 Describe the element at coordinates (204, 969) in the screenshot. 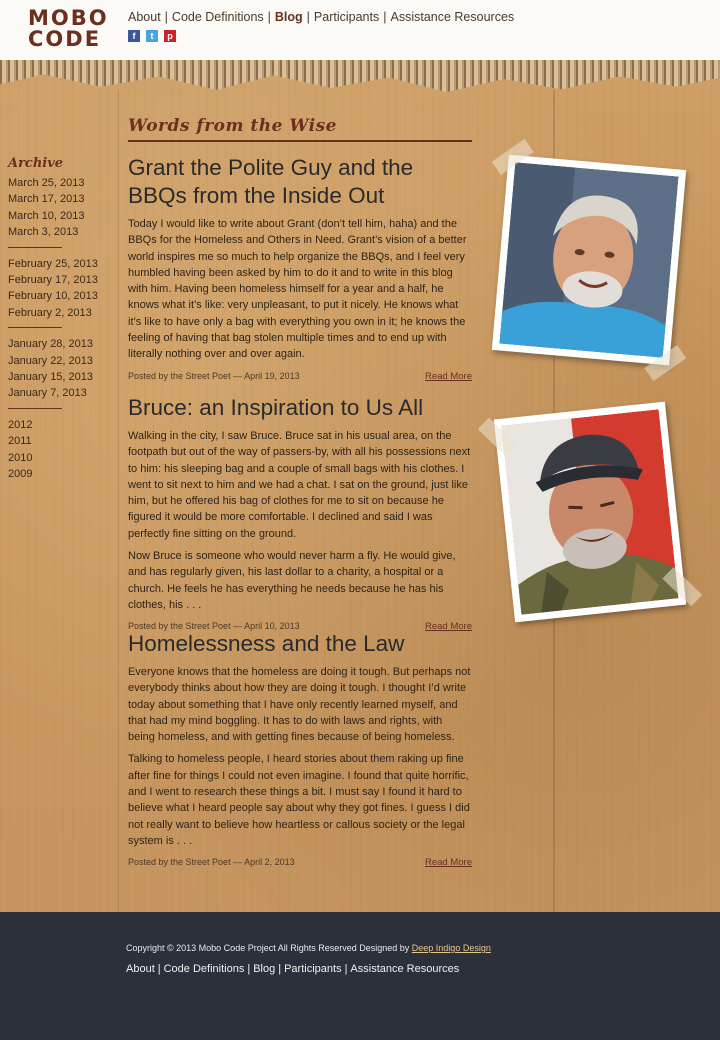

I see `footer-nav-code-definitions: Code Definitions` at that location.